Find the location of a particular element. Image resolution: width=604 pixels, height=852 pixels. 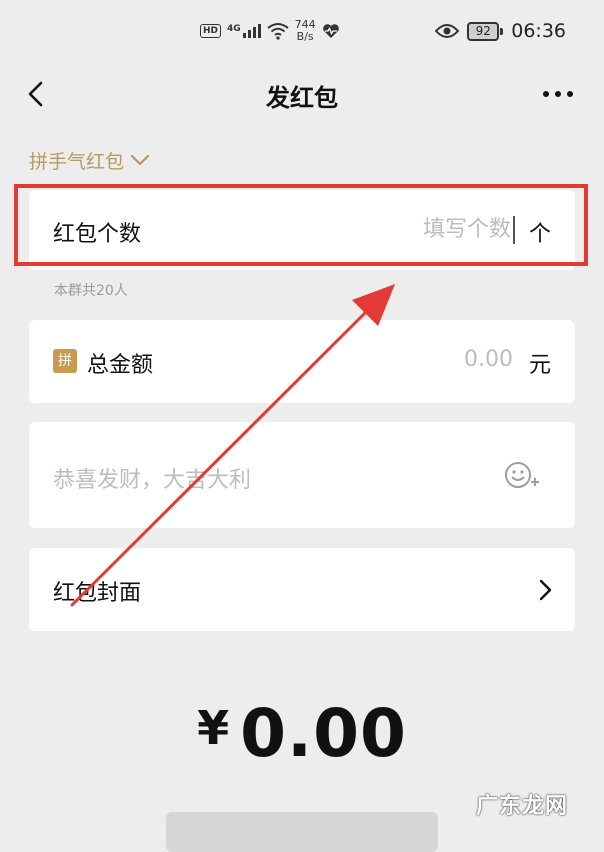

currency-symbol: ¥ is located at coordinates (214, 728).